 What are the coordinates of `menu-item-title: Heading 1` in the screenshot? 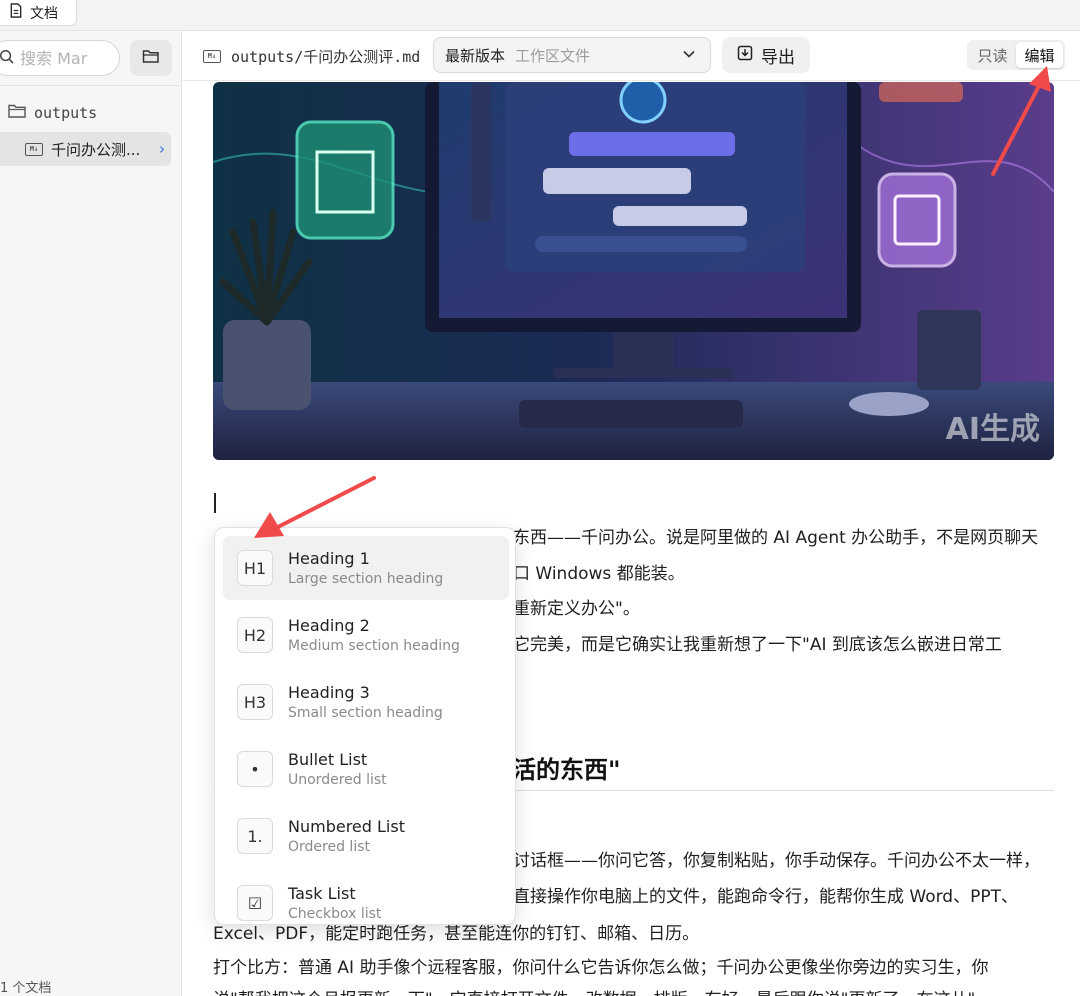 It's located at (329, 558).